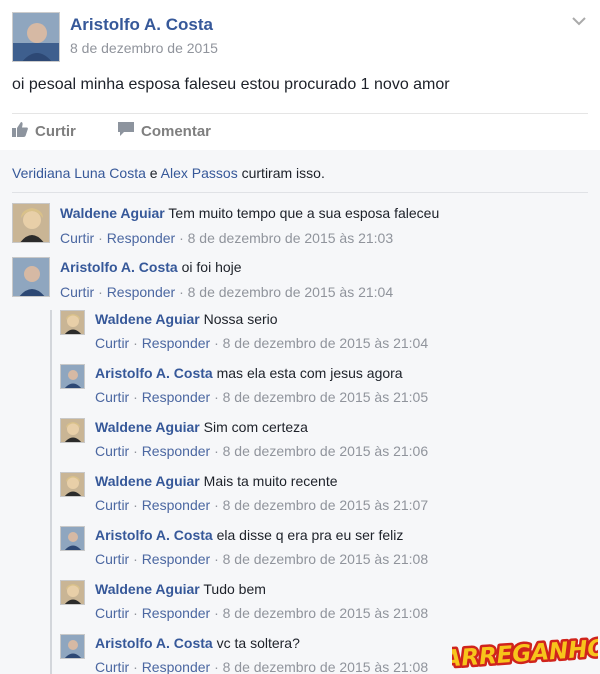  Describe the element at coordinates (209, 267) in the screenshot. I see `comment-text: oi foi hoje` at that location.